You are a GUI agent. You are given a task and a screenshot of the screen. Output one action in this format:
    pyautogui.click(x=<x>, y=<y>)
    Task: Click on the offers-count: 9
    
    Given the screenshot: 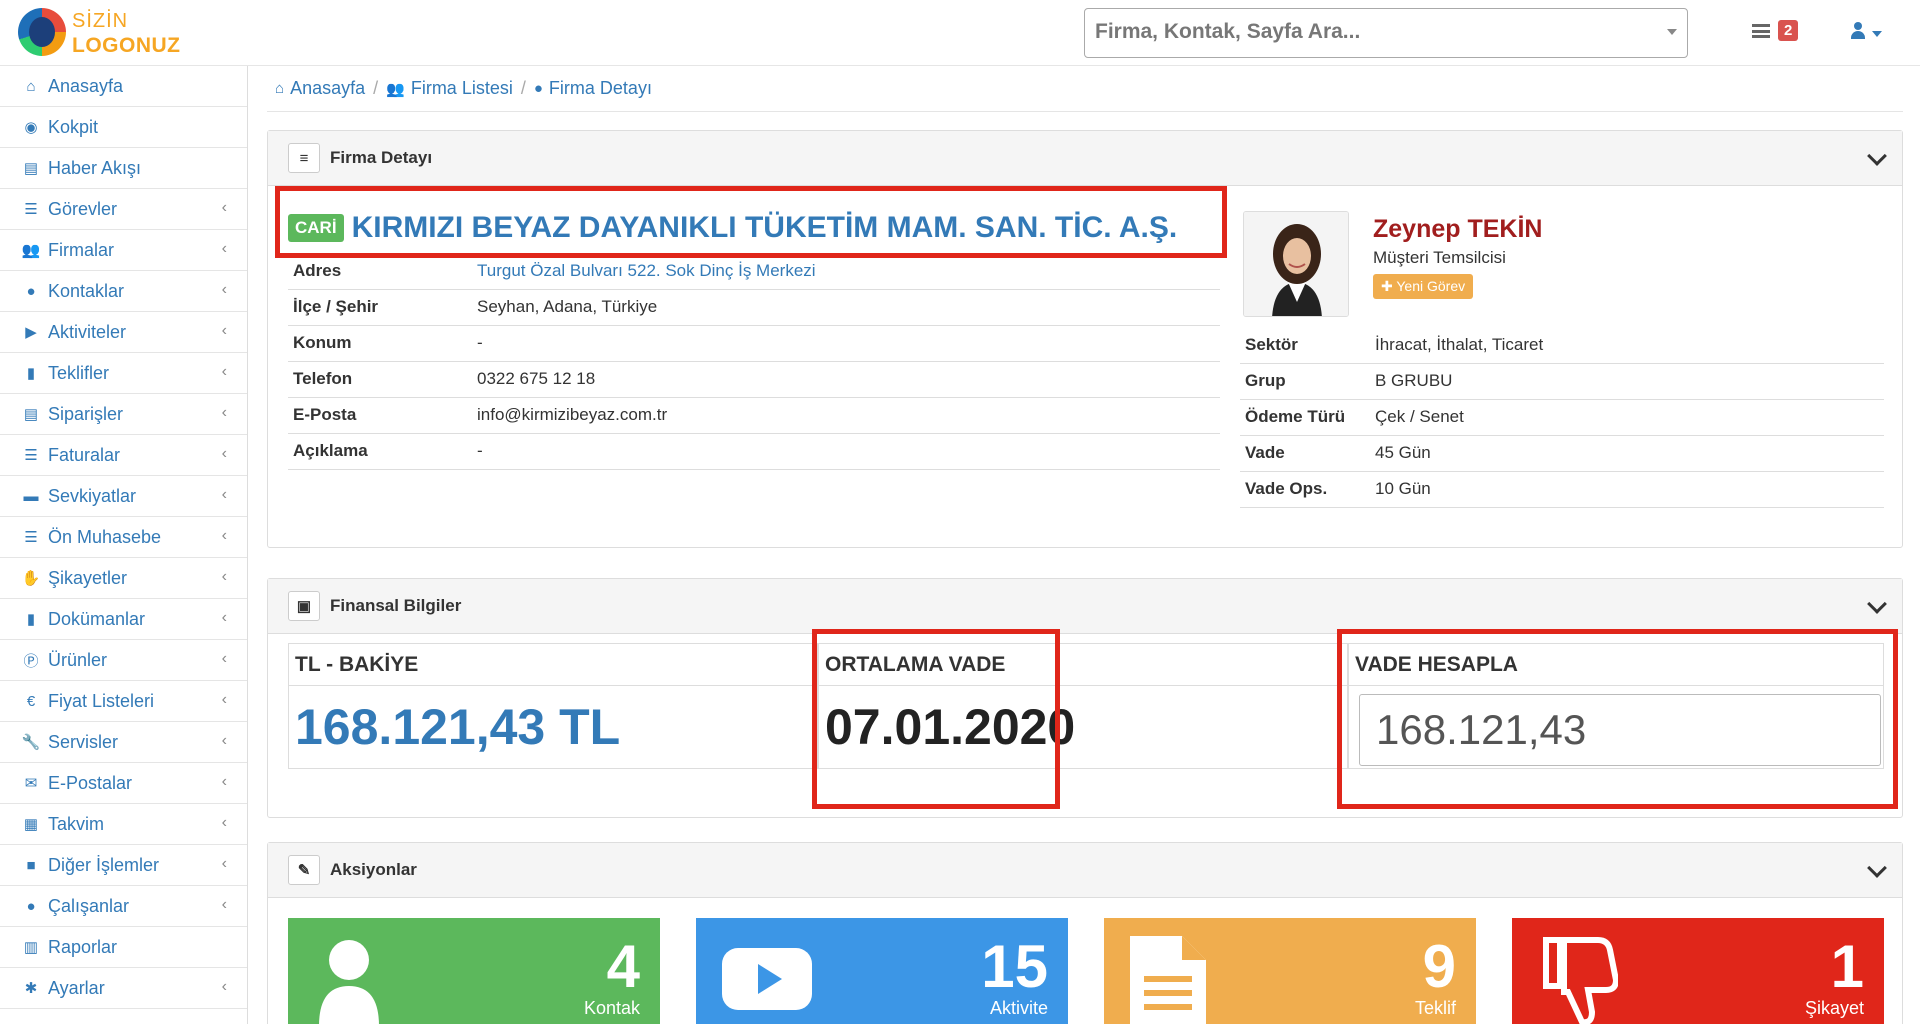 What is the action you would take?
    pyautogui.click(x=1439, y=966)
    